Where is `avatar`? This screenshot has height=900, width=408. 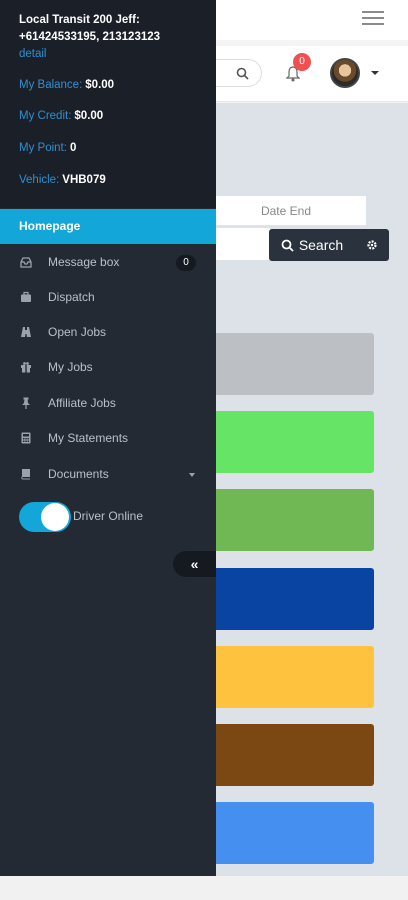
avatar is located at coordinates (345, 73).